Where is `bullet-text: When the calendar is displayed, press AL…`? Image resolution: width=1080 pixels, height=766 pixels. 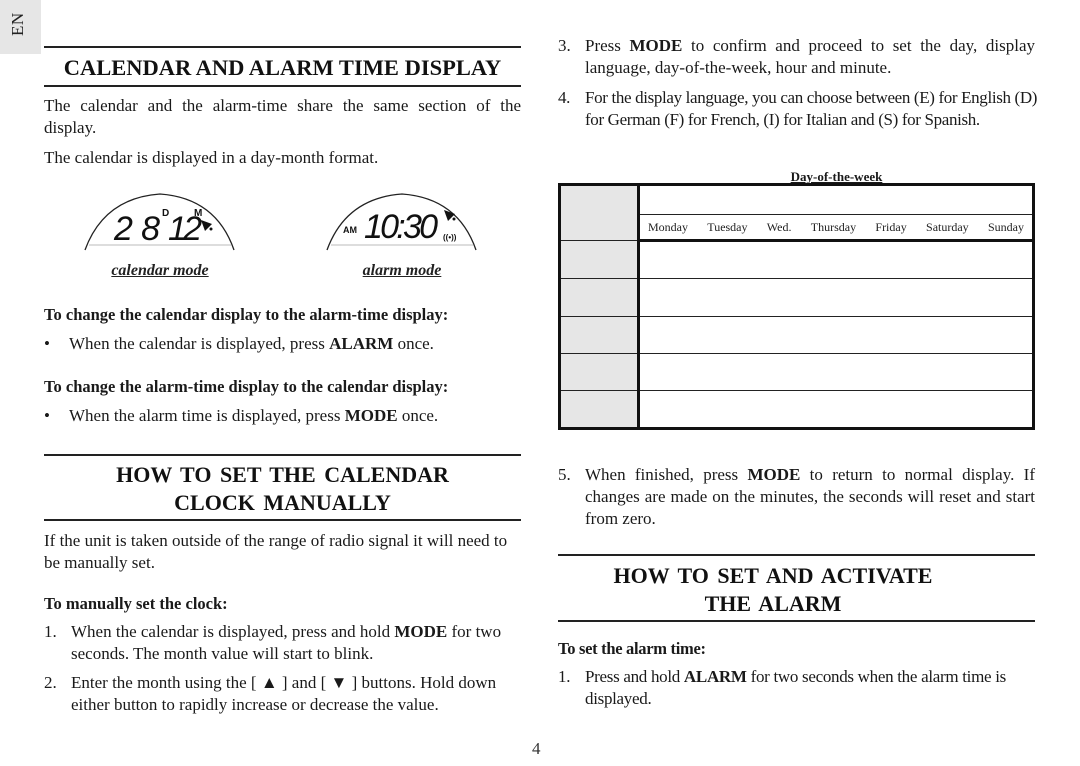
bullet-text: When the calendar is displayed, press AL… is located at coordinates (251, 343).